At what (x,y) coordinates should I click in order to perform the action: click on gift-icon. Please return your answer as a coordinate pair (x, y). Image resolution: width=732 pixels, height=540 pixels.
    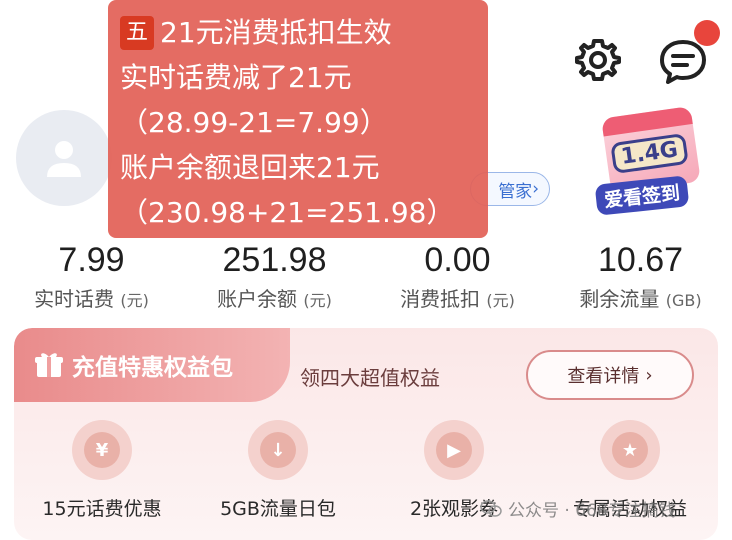
    Looking at the image, I should click on (49, 365).